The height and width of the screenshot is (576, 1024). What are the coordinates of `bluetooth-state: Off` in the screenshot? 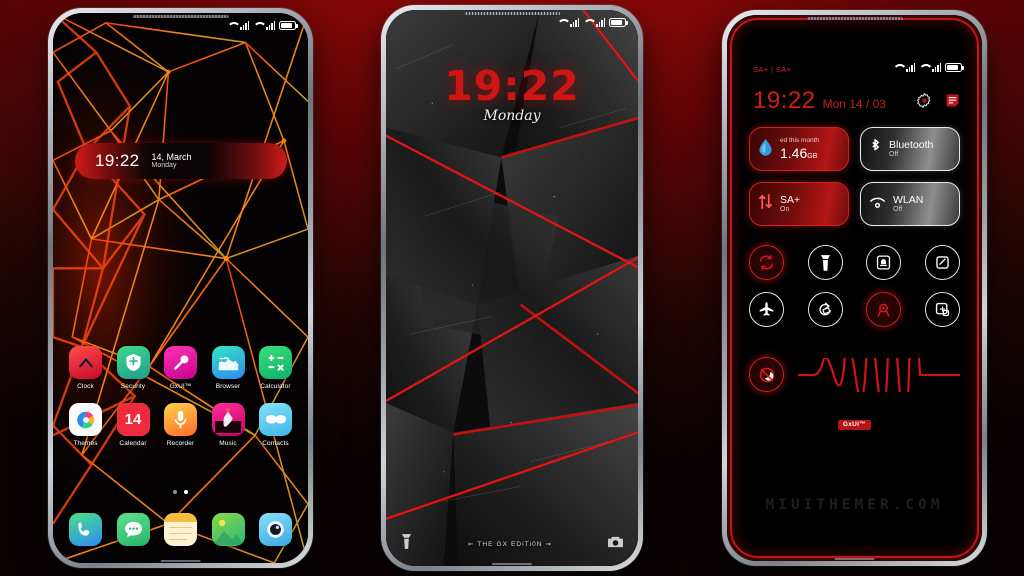 It's located at (894, 155).